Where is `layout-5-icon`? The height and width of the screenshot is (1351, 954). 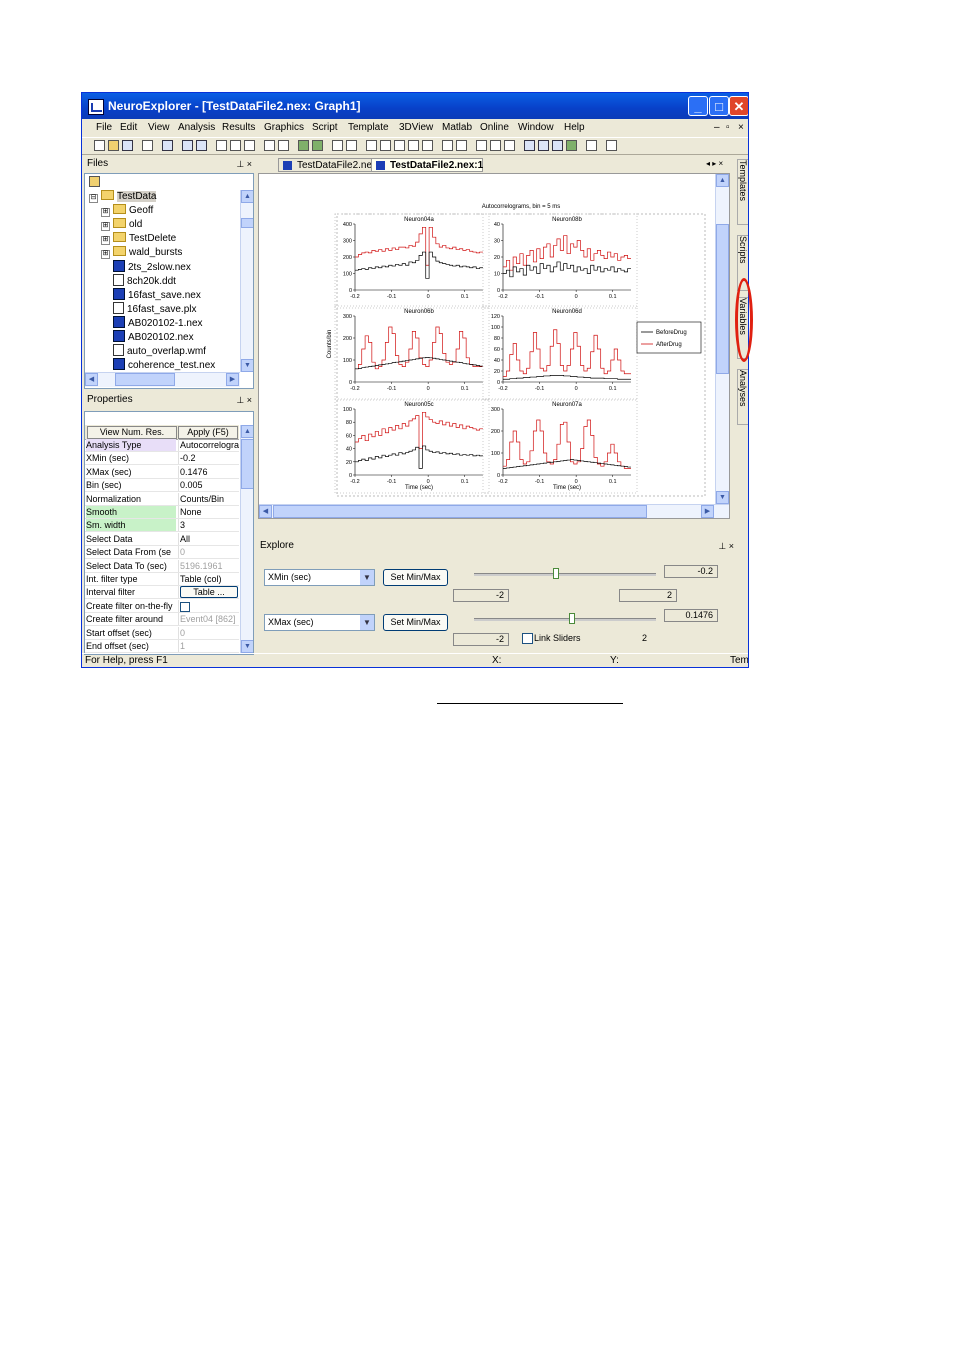
layout-5-icon is located at coordinates (427, 145).